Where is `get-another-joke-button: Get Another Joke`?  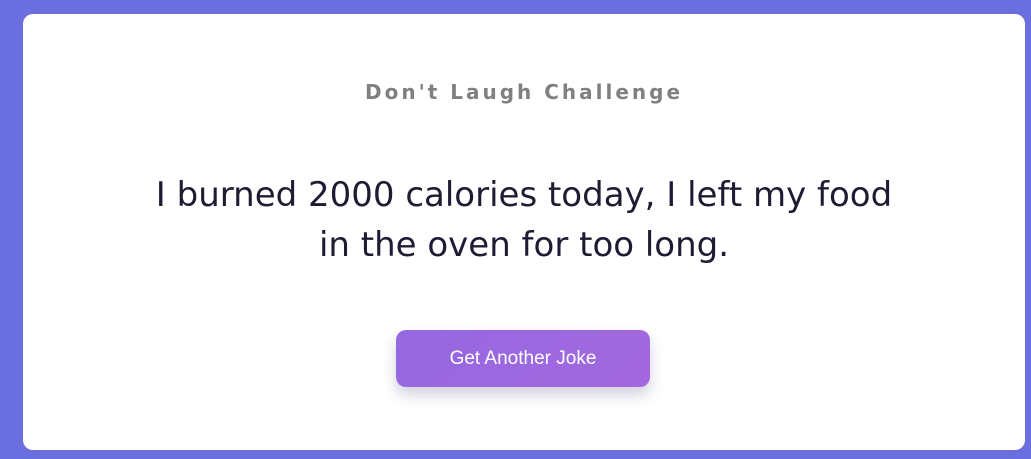 get-another-joke-button: Get Another Joke is located at coordinates (523, 358).